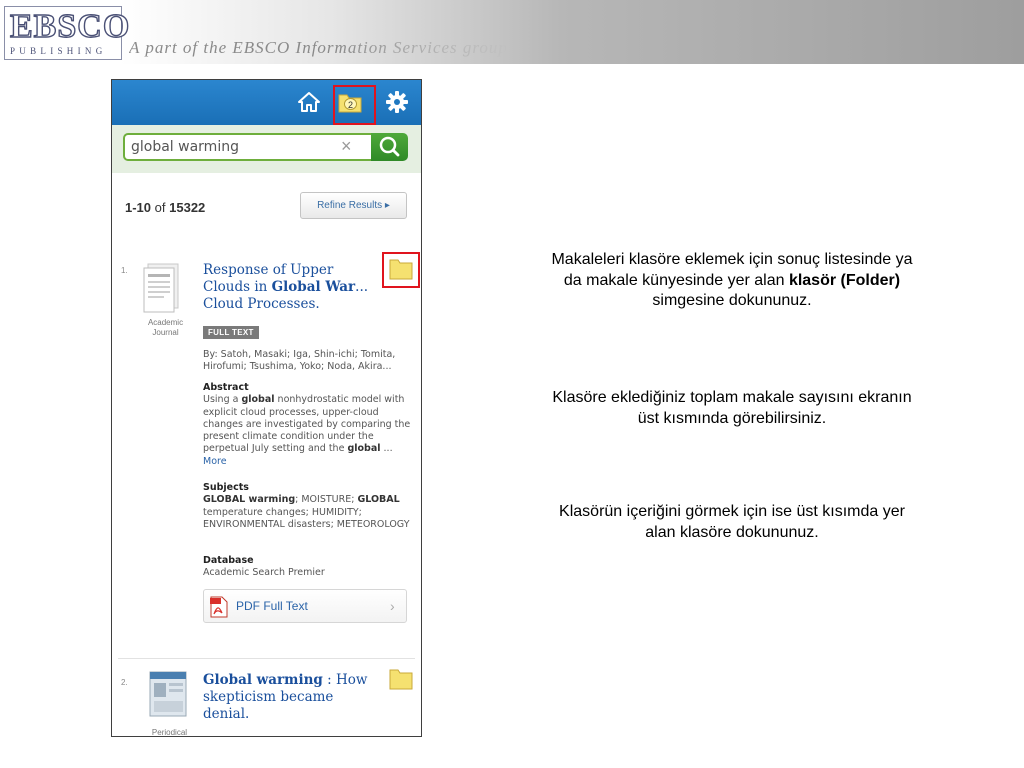  I want to click on refine-results-button: Refine Results ▸, so click(353, 205).